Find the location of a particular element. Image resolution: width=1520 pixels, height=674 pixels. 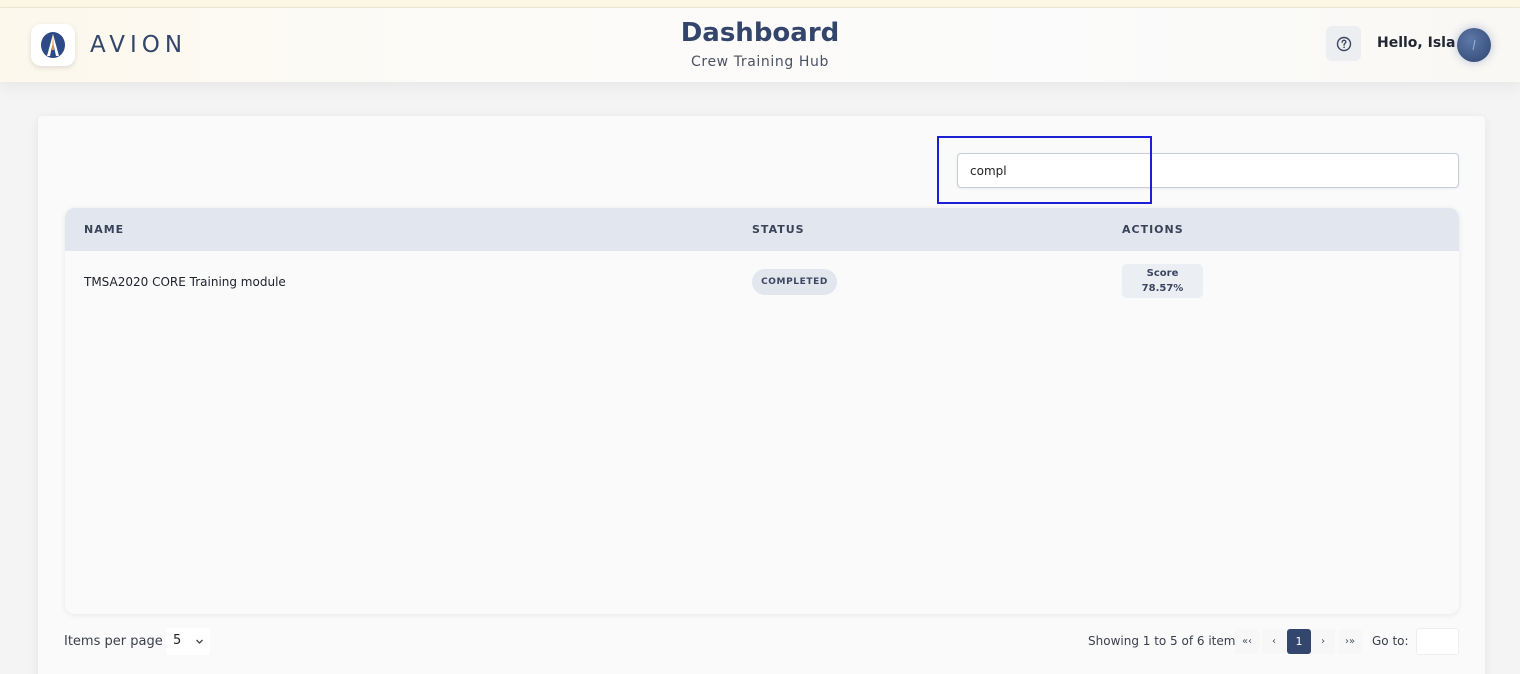

score-label: Score is located at coordinates (1162, 273).